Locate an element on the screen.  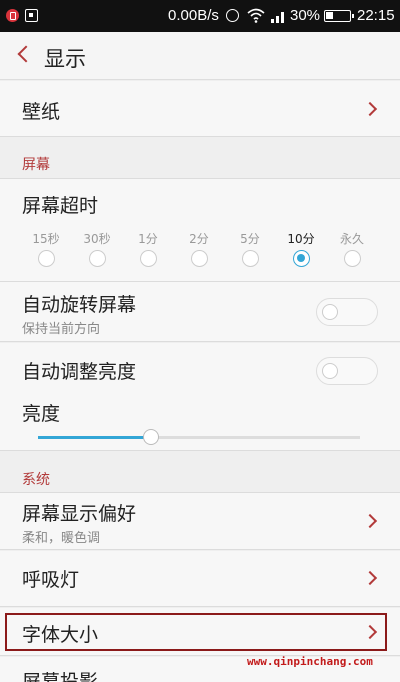
screen-projection-label: 屏幕投影 is located at coordinates (60, 676).